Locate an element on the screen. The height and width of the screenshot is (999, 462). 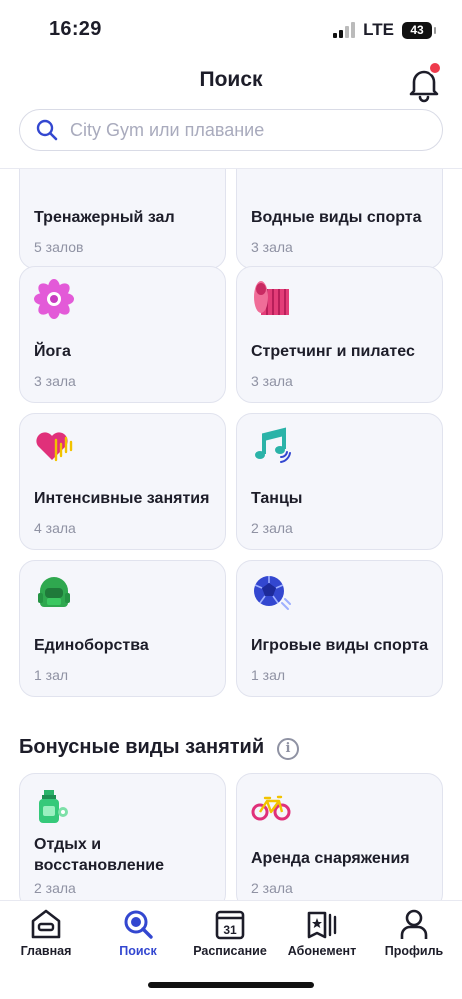
bonus-section-title: Бонусные виды занятий is located at coordinates (142, 747).